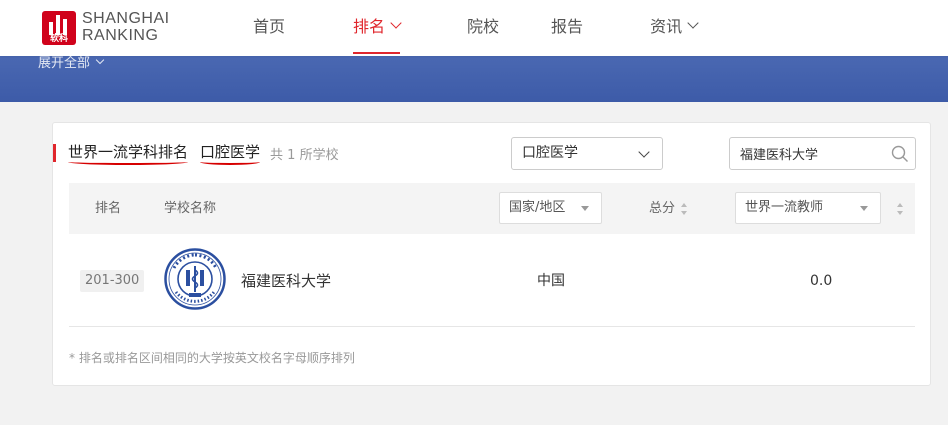 The width and height of the screenshot is (948, 425). What do you see at coordinates (662, 208) in the screenshot?
I see `total-score-label: 总分` at bounding box center [662, 208].